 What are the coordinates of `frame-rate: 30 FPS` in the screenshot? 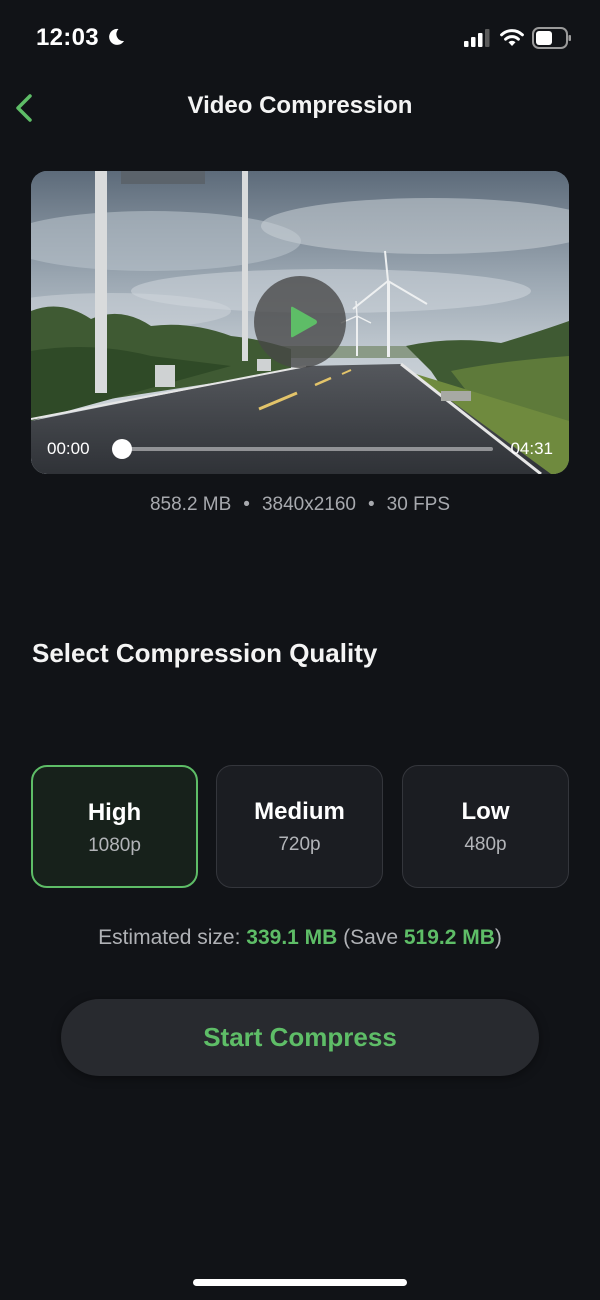 It's located at (418, 504).